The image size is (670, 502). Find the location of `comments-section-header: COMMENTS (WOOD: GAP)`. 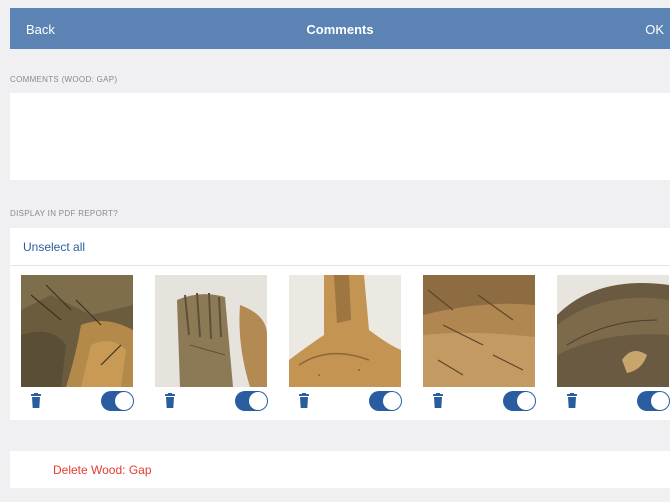

comments-section-header: COMMENTS (WOOD: GAP) is located at coordinates (64, 79).